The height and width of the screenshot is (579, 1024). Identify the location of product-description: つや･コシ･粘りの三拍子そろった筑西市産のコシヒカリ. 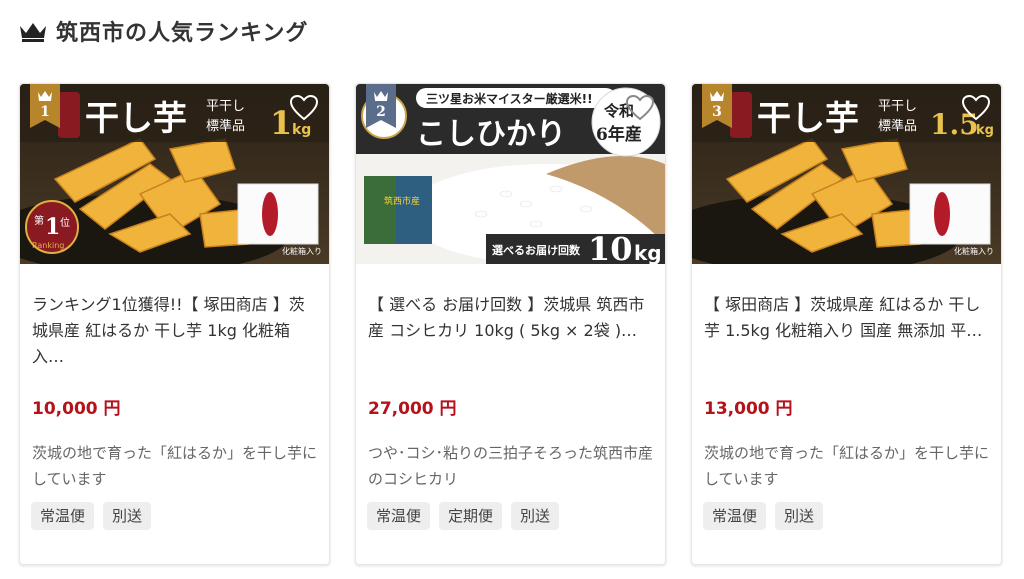
(511, 466).